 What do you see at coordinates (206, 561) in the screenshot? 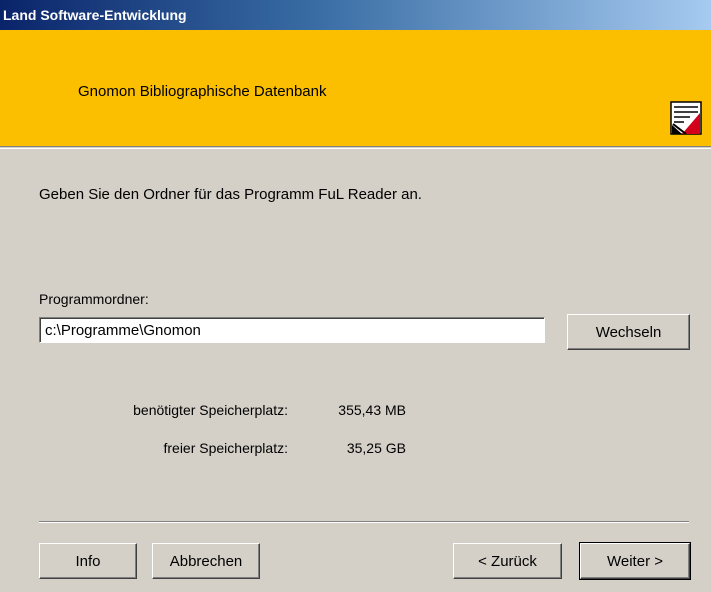
I see `cancel-button: Abbrechen` at bounding box center [206, 561].